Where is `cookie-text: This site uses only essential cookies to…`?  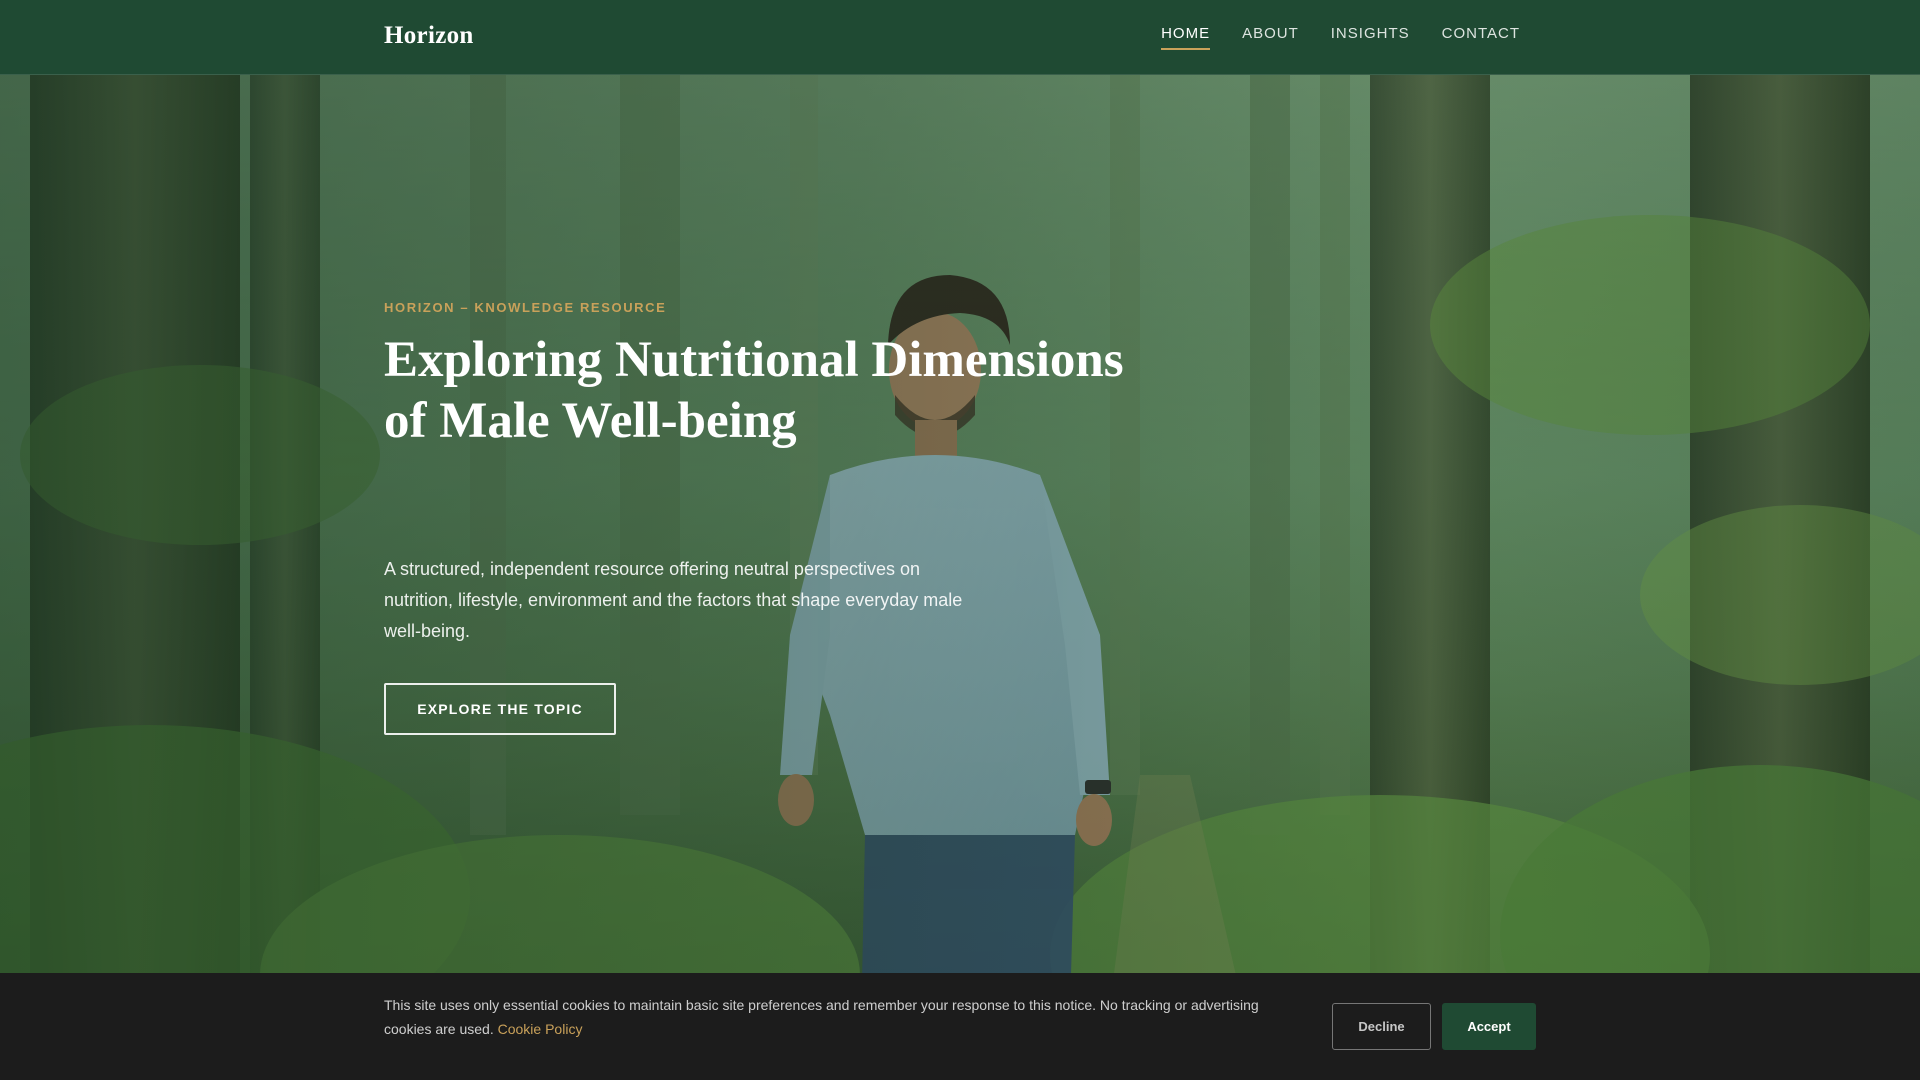 cookie-text: This site uses only essential cookies to… is located at coordinates (844, 1017).